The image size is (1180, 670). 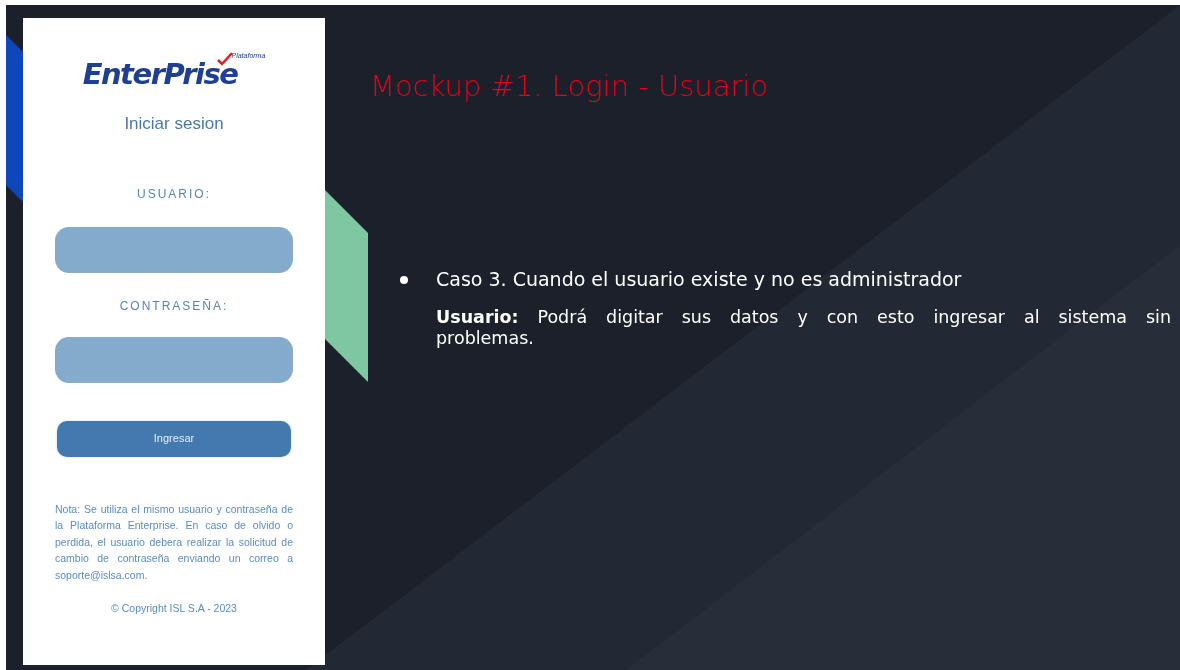 What do you see at coordinates (174, 608) in the screenshot?
I see `copyright-text: © Copyright ISL S.A - 2023` at bounding box center [174, 608].